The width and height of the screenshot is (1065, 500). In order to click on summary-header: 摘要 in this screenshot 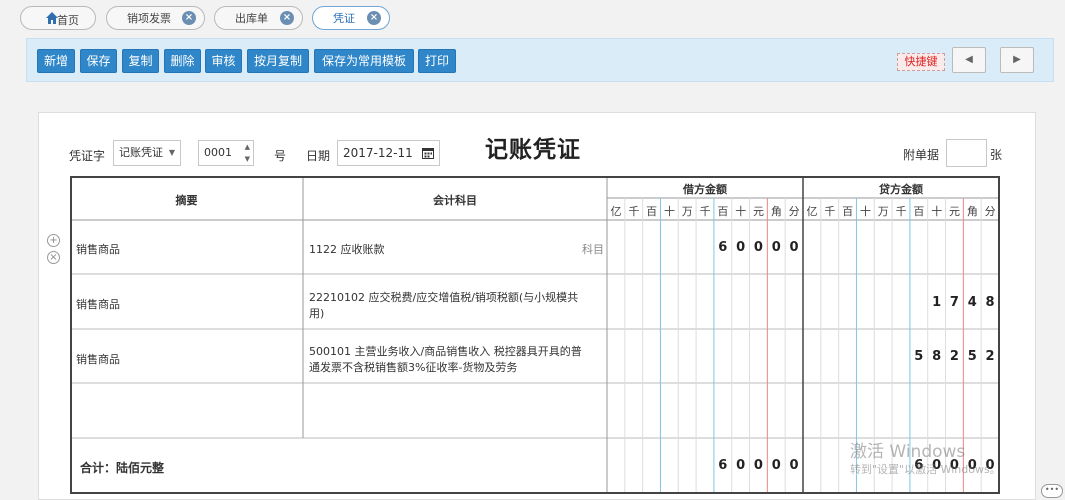, I will do `click(186, 200)`.